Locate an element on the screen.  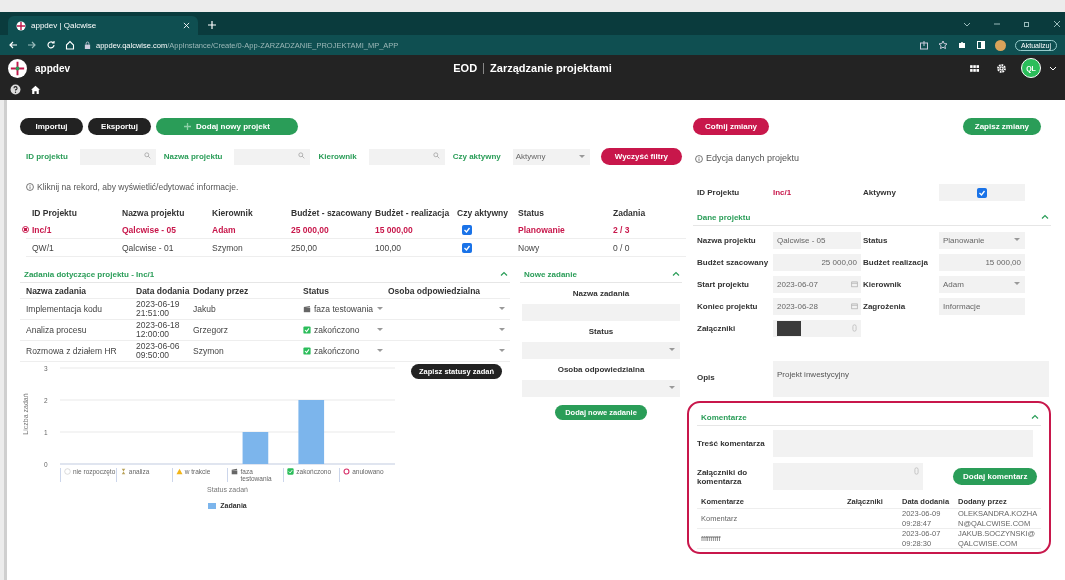
field-label: Załączniki do komentarza is located at coordinates (723, 476).